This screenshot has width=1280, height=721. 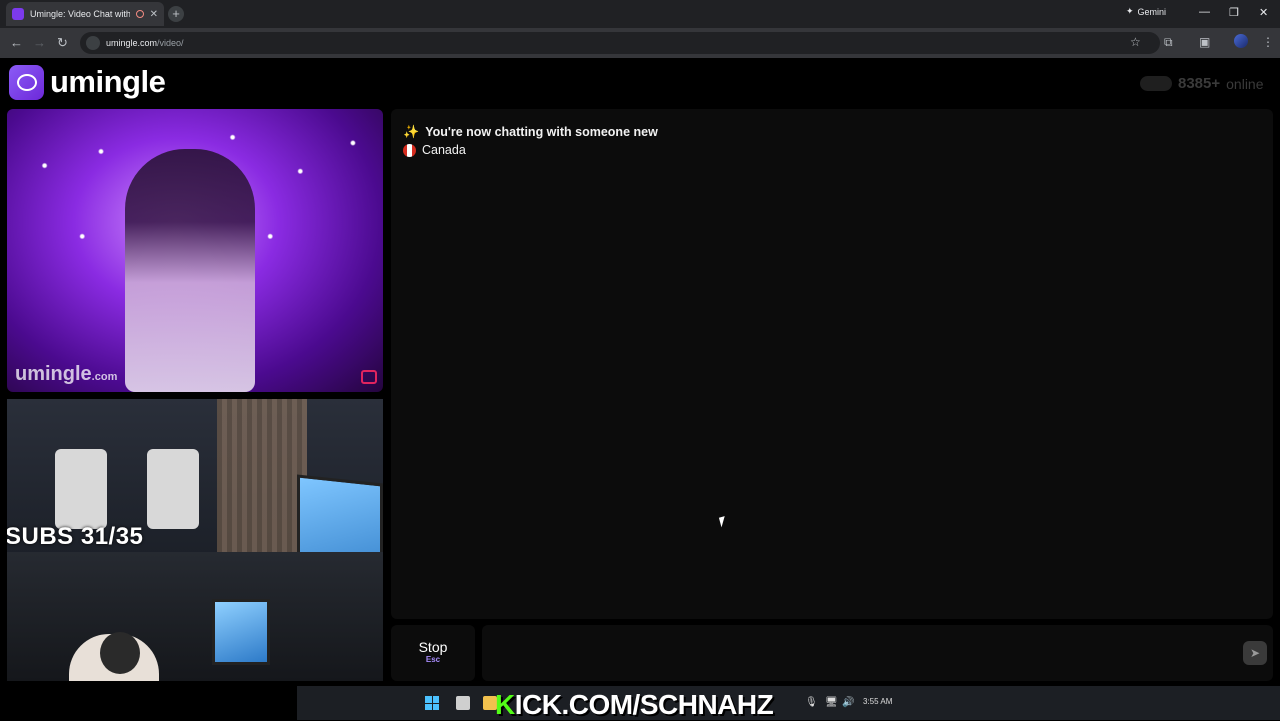 I want to click on window-close-button: ✕, so click(x=1263, y=12).